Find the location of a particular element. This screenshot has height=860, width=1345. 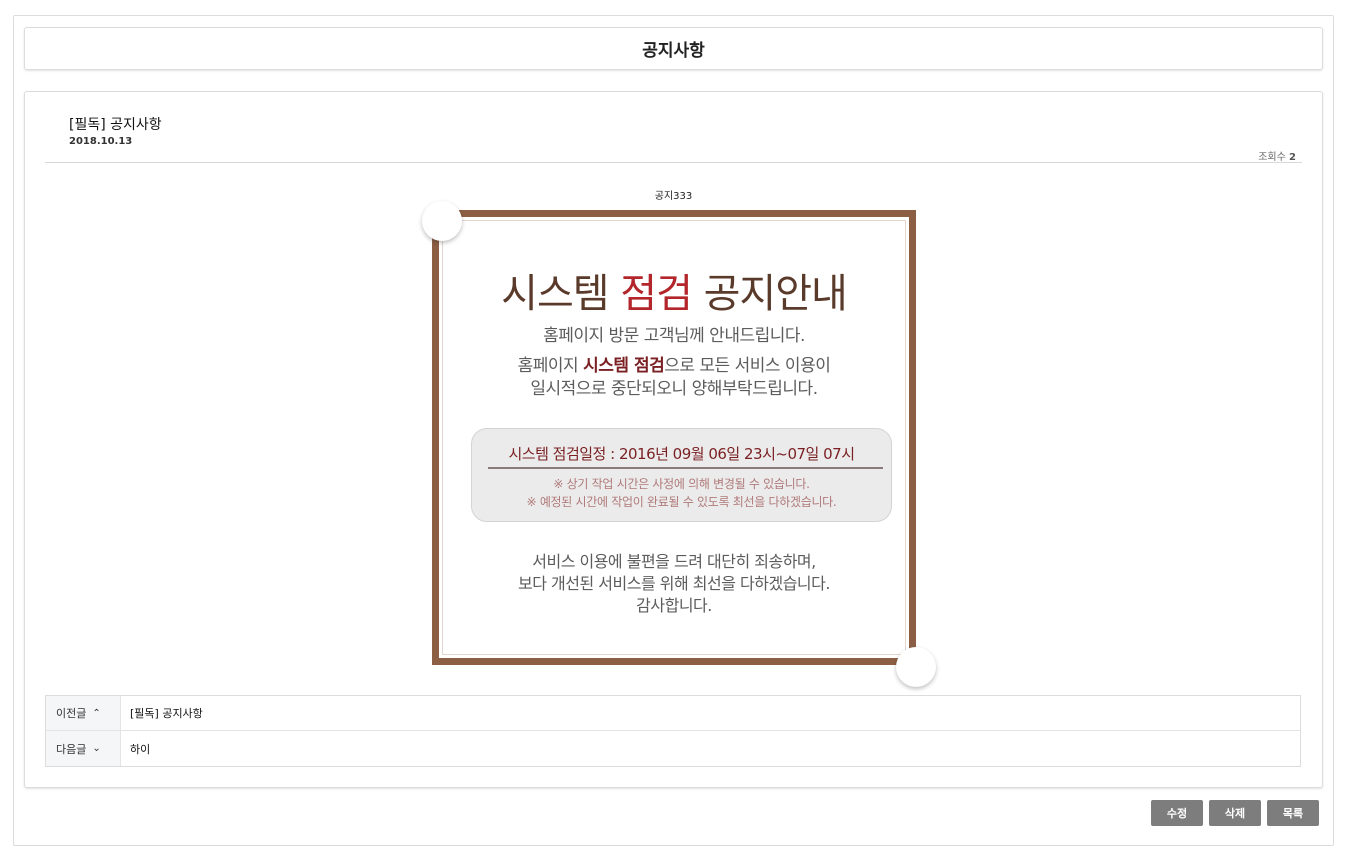

prev-post-label: 이전글 ⌃ is located at coordinates (83, 713).